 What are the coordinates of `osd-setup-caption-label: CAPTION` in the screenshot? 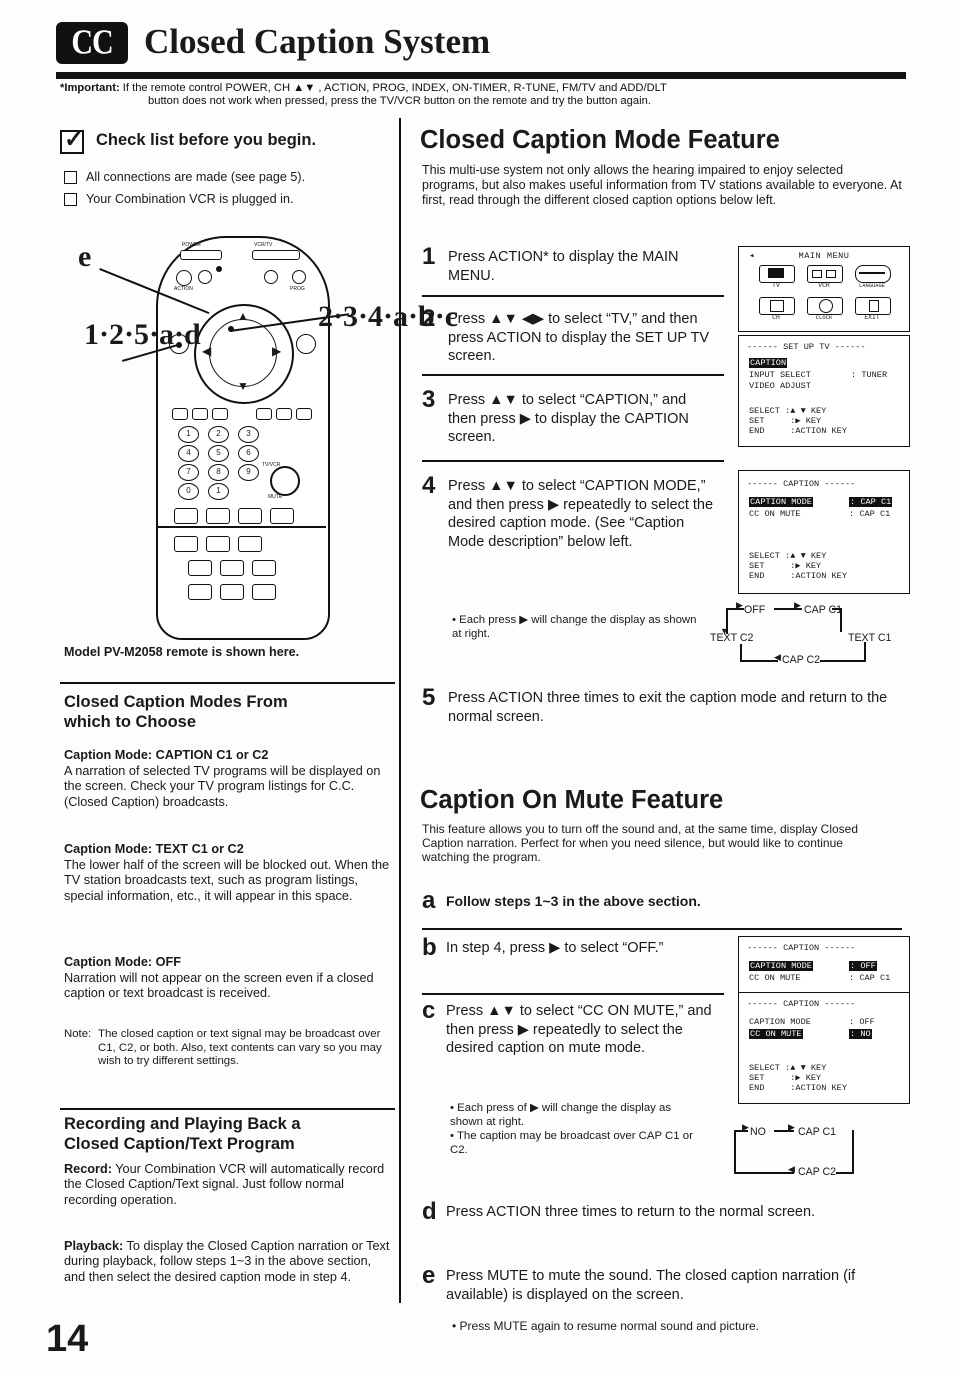 It's located at (768, 363).